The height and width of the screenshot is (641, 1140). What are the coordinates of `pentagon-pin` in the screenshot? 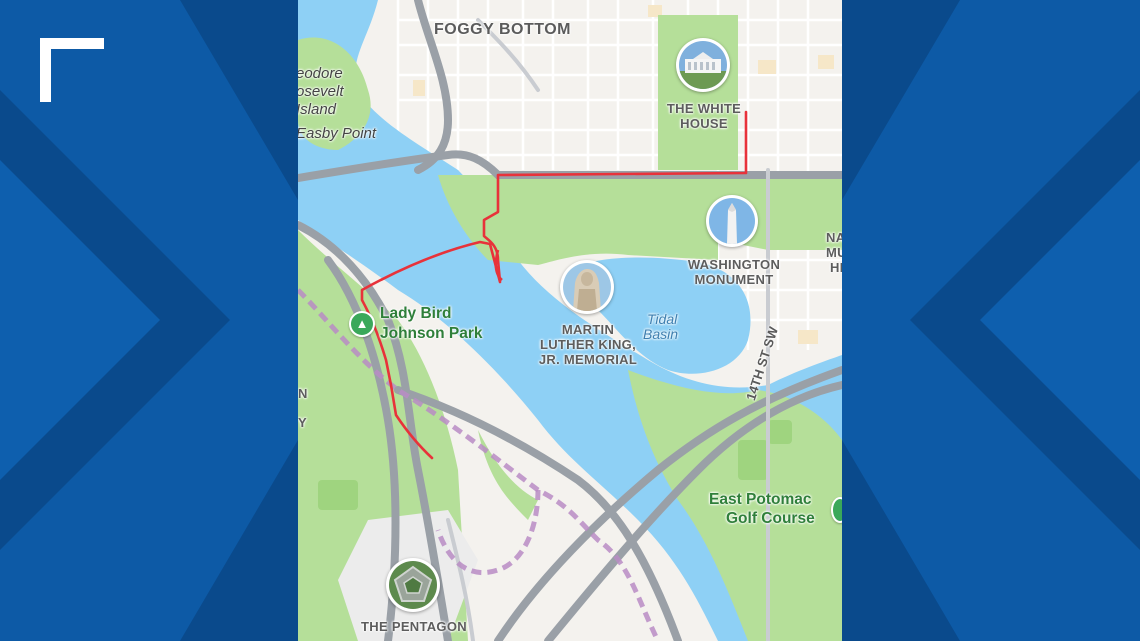 It's located at (413, 585).